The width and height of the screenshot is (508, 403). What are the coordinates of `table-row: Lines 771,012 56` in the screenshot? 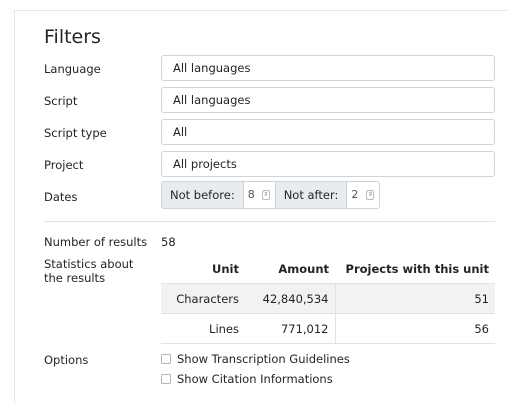 It's located at (328, 328).